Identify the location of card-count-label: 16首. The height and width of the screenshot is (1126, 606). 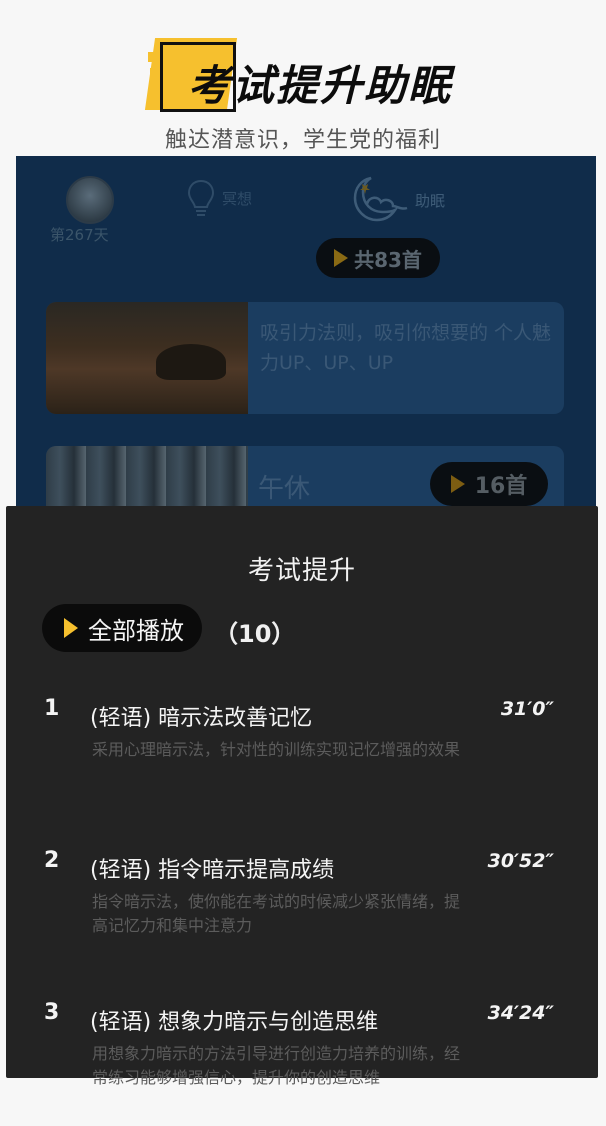
(501, 486).